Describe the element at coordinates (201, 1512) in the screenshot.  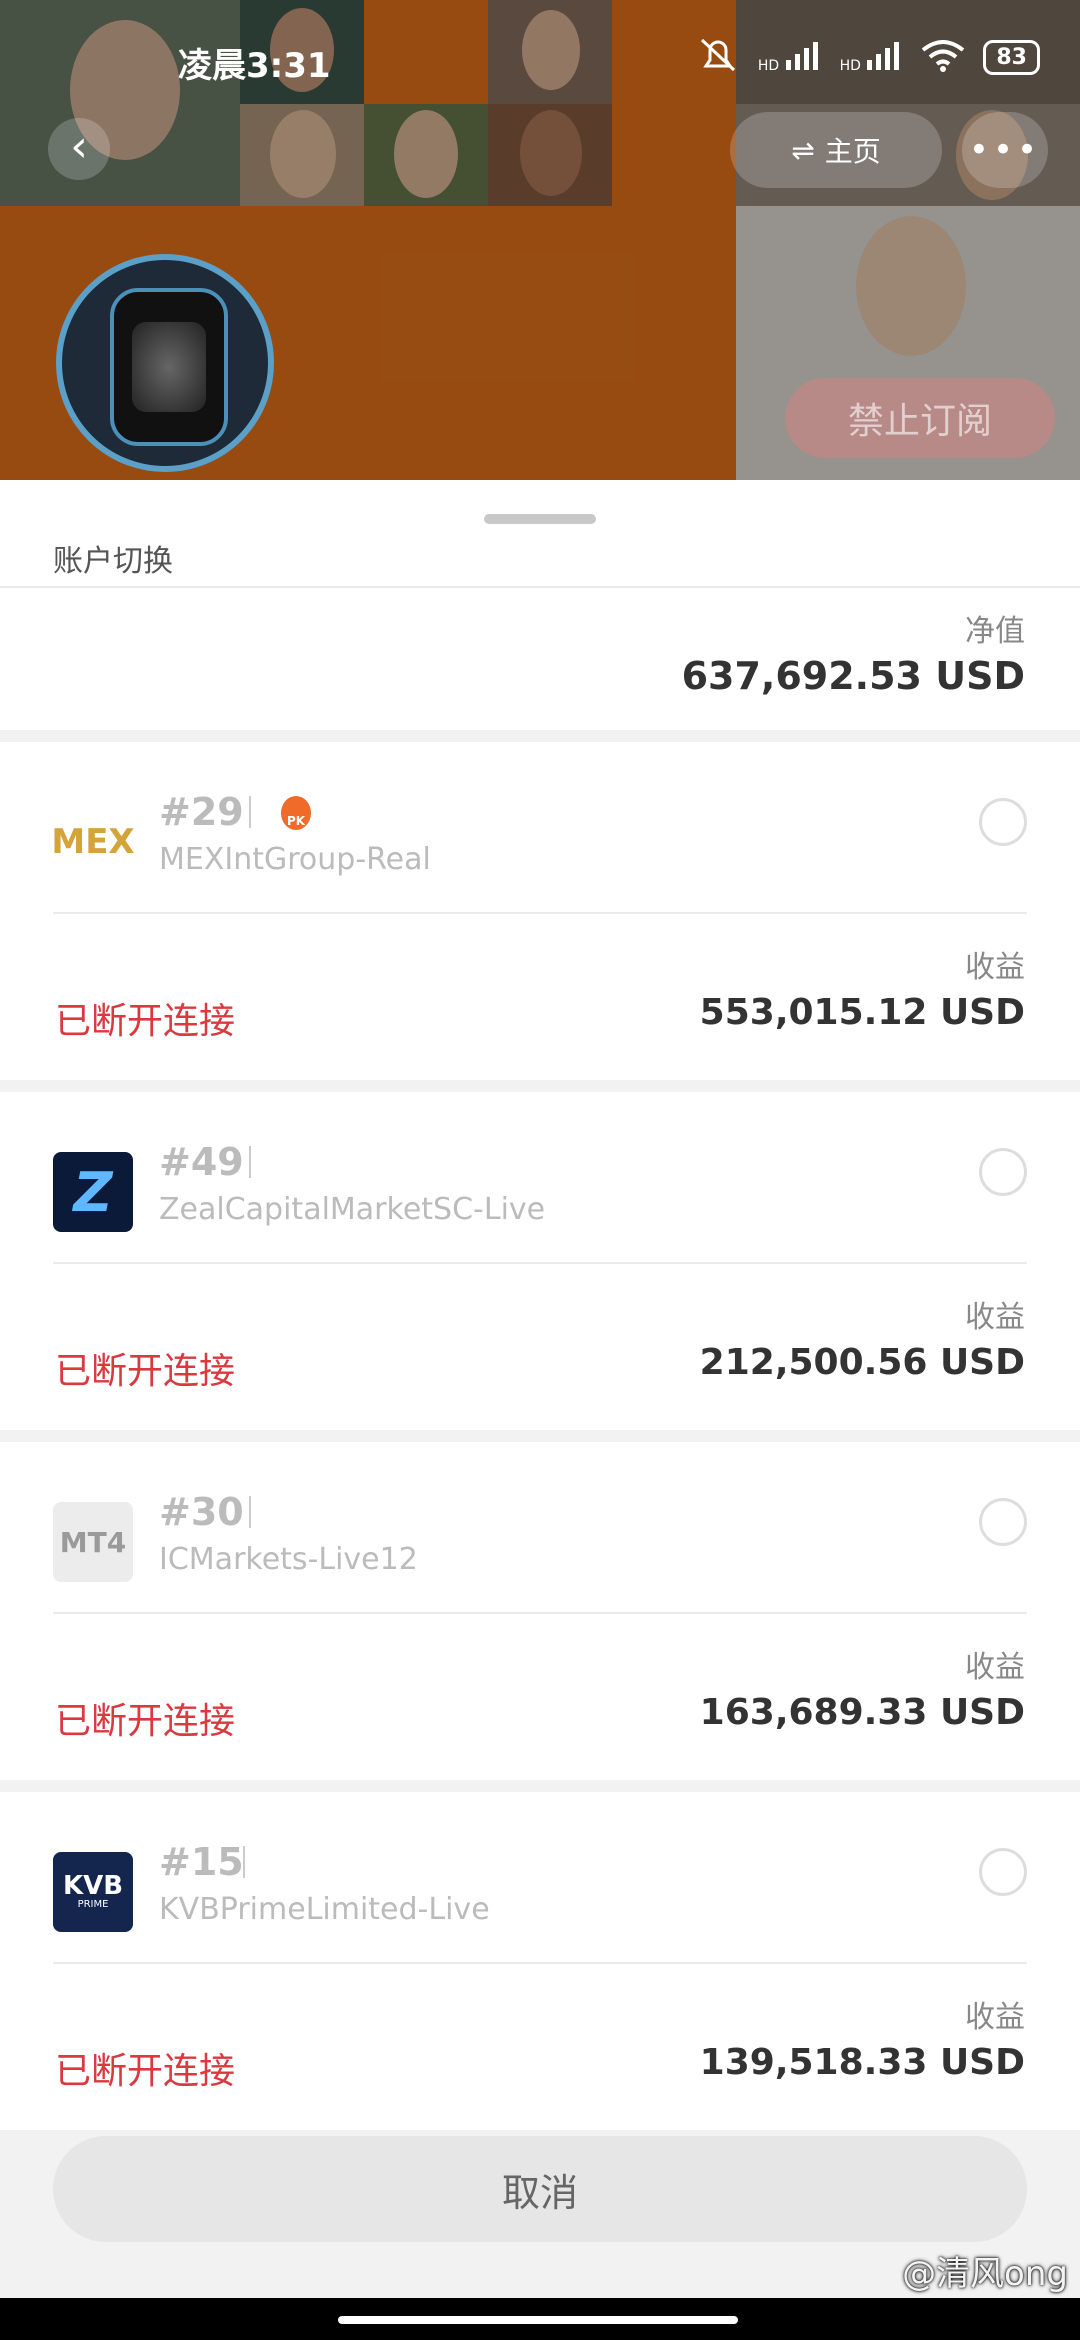
I see `account-number: #30` at that location.